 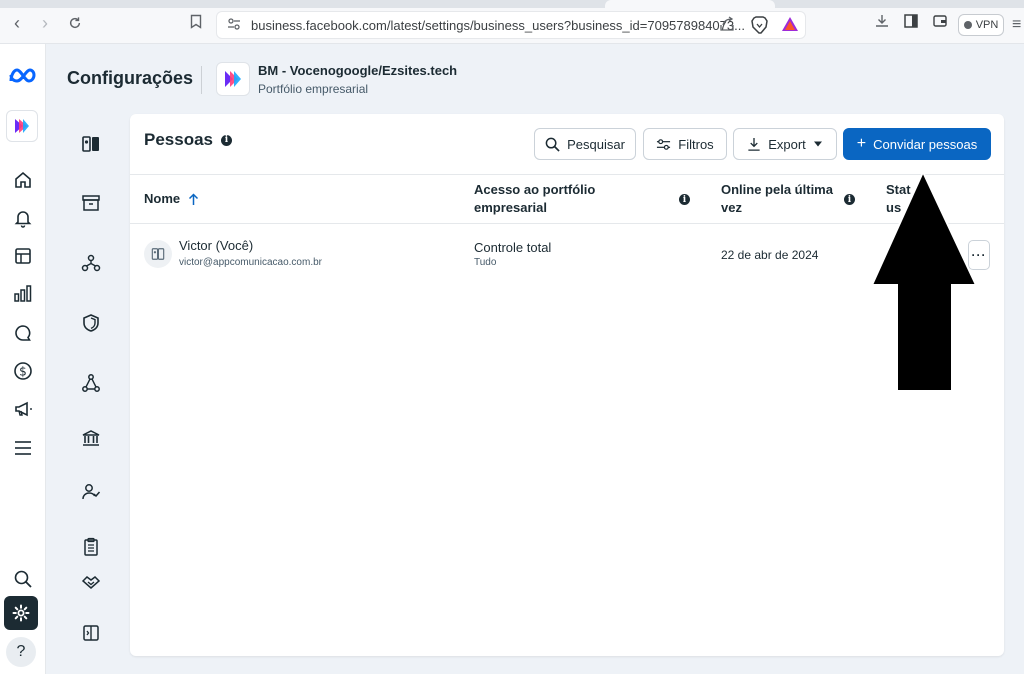 I want to click on export-button-label: Export, so click(x=787, y=144).